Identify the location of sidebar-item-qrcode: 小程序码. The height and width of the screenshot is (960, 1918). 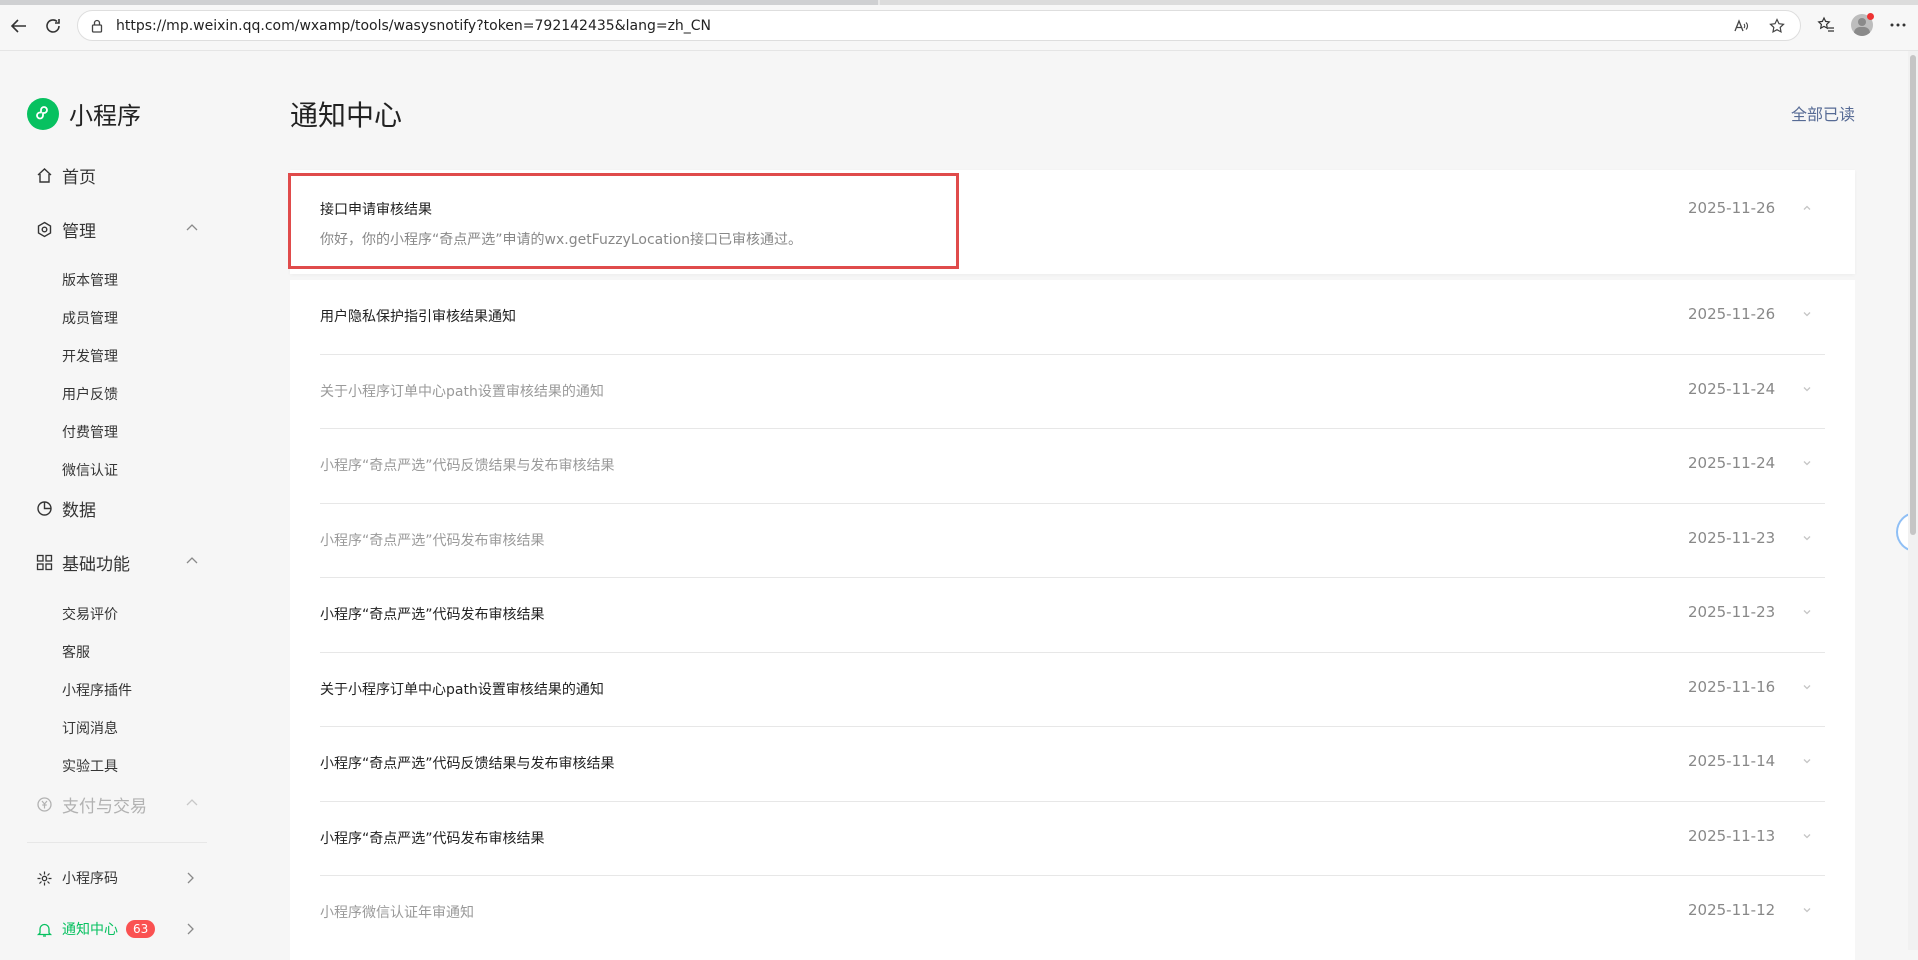
(114, 878).